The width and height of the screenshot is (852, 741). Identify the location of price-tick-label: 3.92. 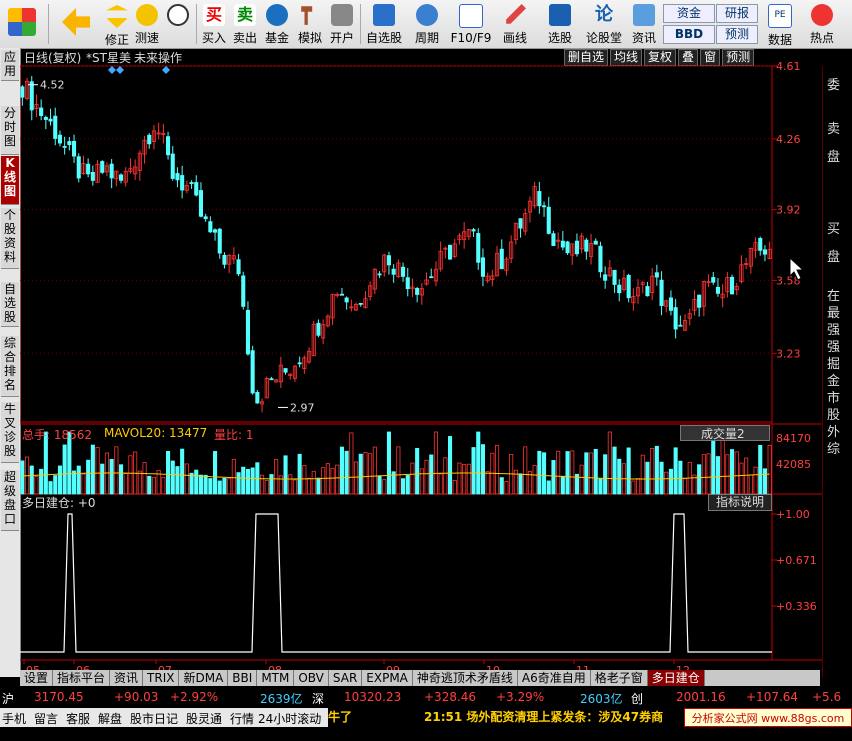
(788, 210).